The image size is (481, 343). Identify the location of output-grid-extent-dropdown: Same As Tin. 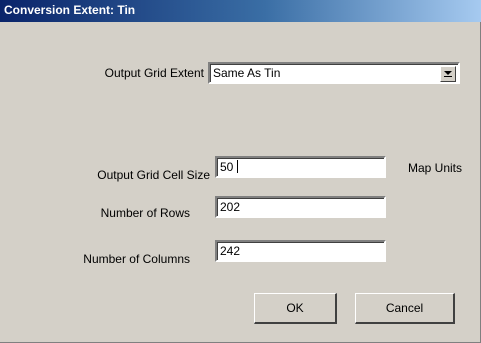
(334, 73).